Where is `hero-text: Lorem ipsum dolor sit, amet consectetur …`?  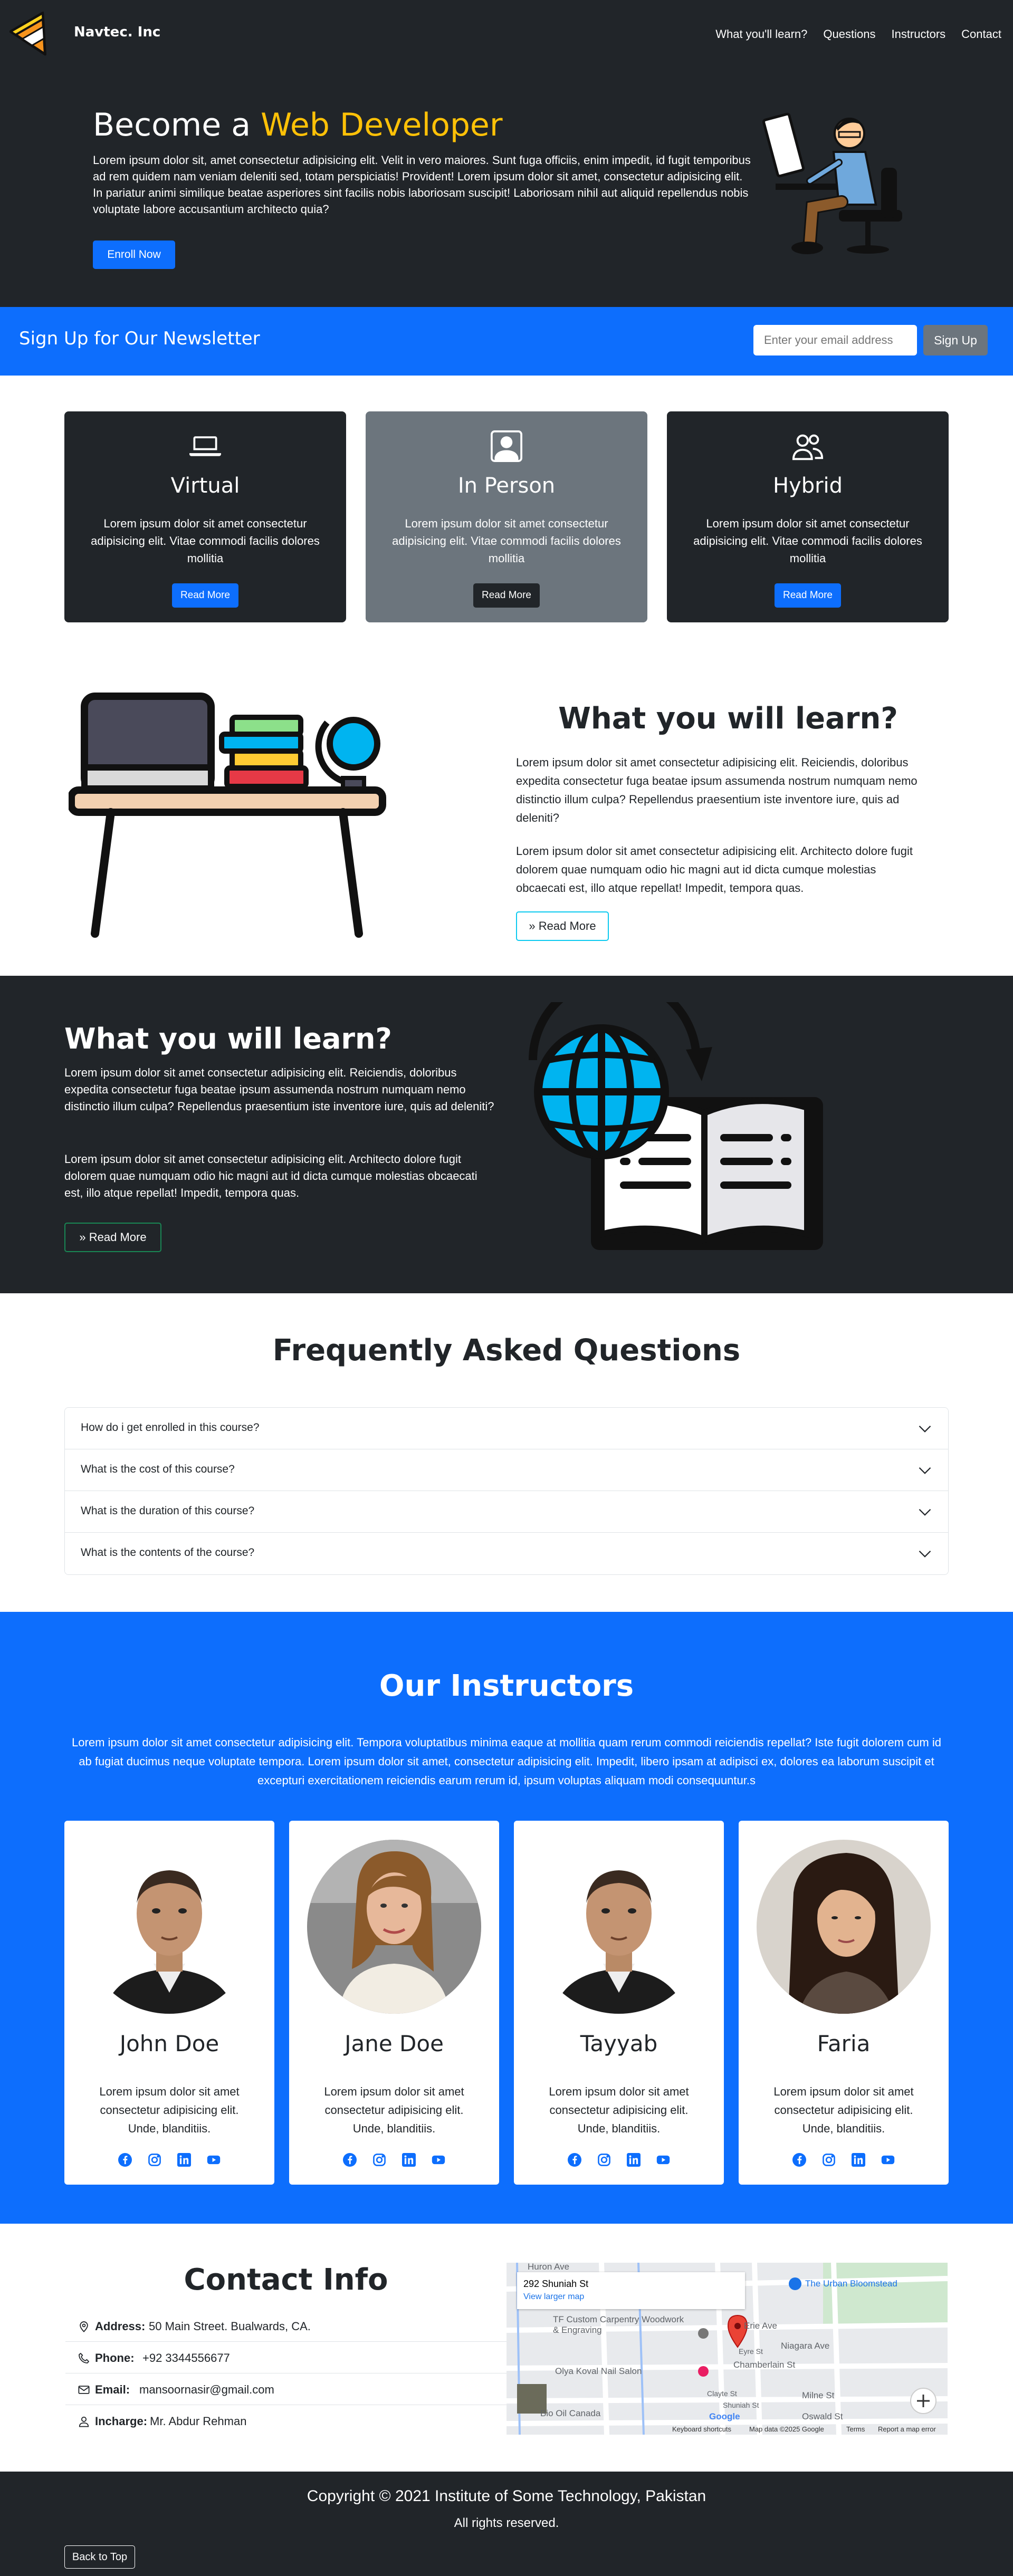 hero-text: Lorem ipsum dolor sit, amet consectetur … is located at coordinates (422, 185).